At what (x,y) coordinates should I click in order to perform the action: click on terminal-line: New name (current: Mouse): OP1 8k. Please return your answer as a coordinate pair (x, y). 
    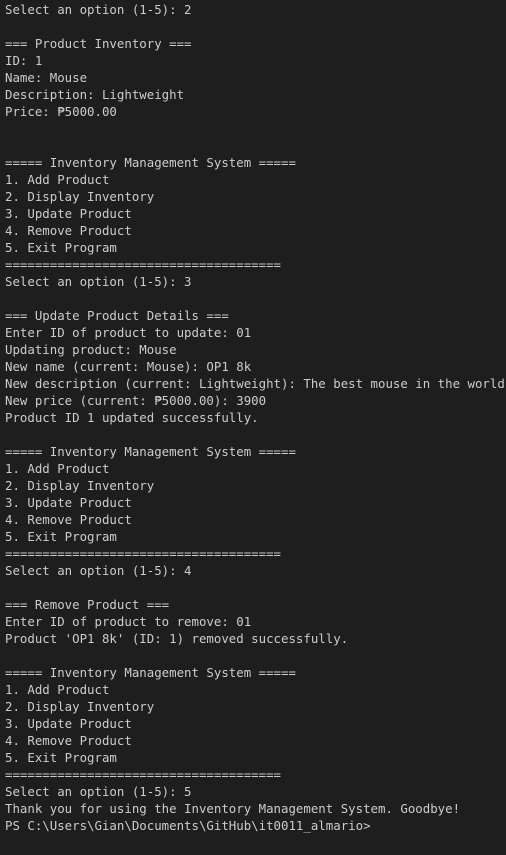
    Looking at the image, I should click on (128, 366).